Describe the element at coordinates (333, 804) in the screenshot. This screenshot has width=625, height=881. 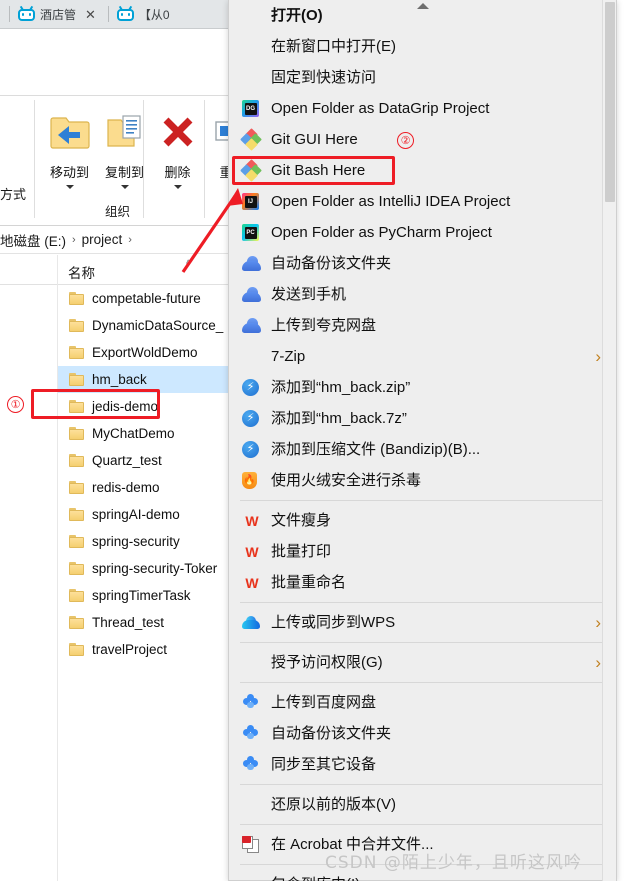
I see `menu-item-label: 还原以前的版本(V)` at that location.